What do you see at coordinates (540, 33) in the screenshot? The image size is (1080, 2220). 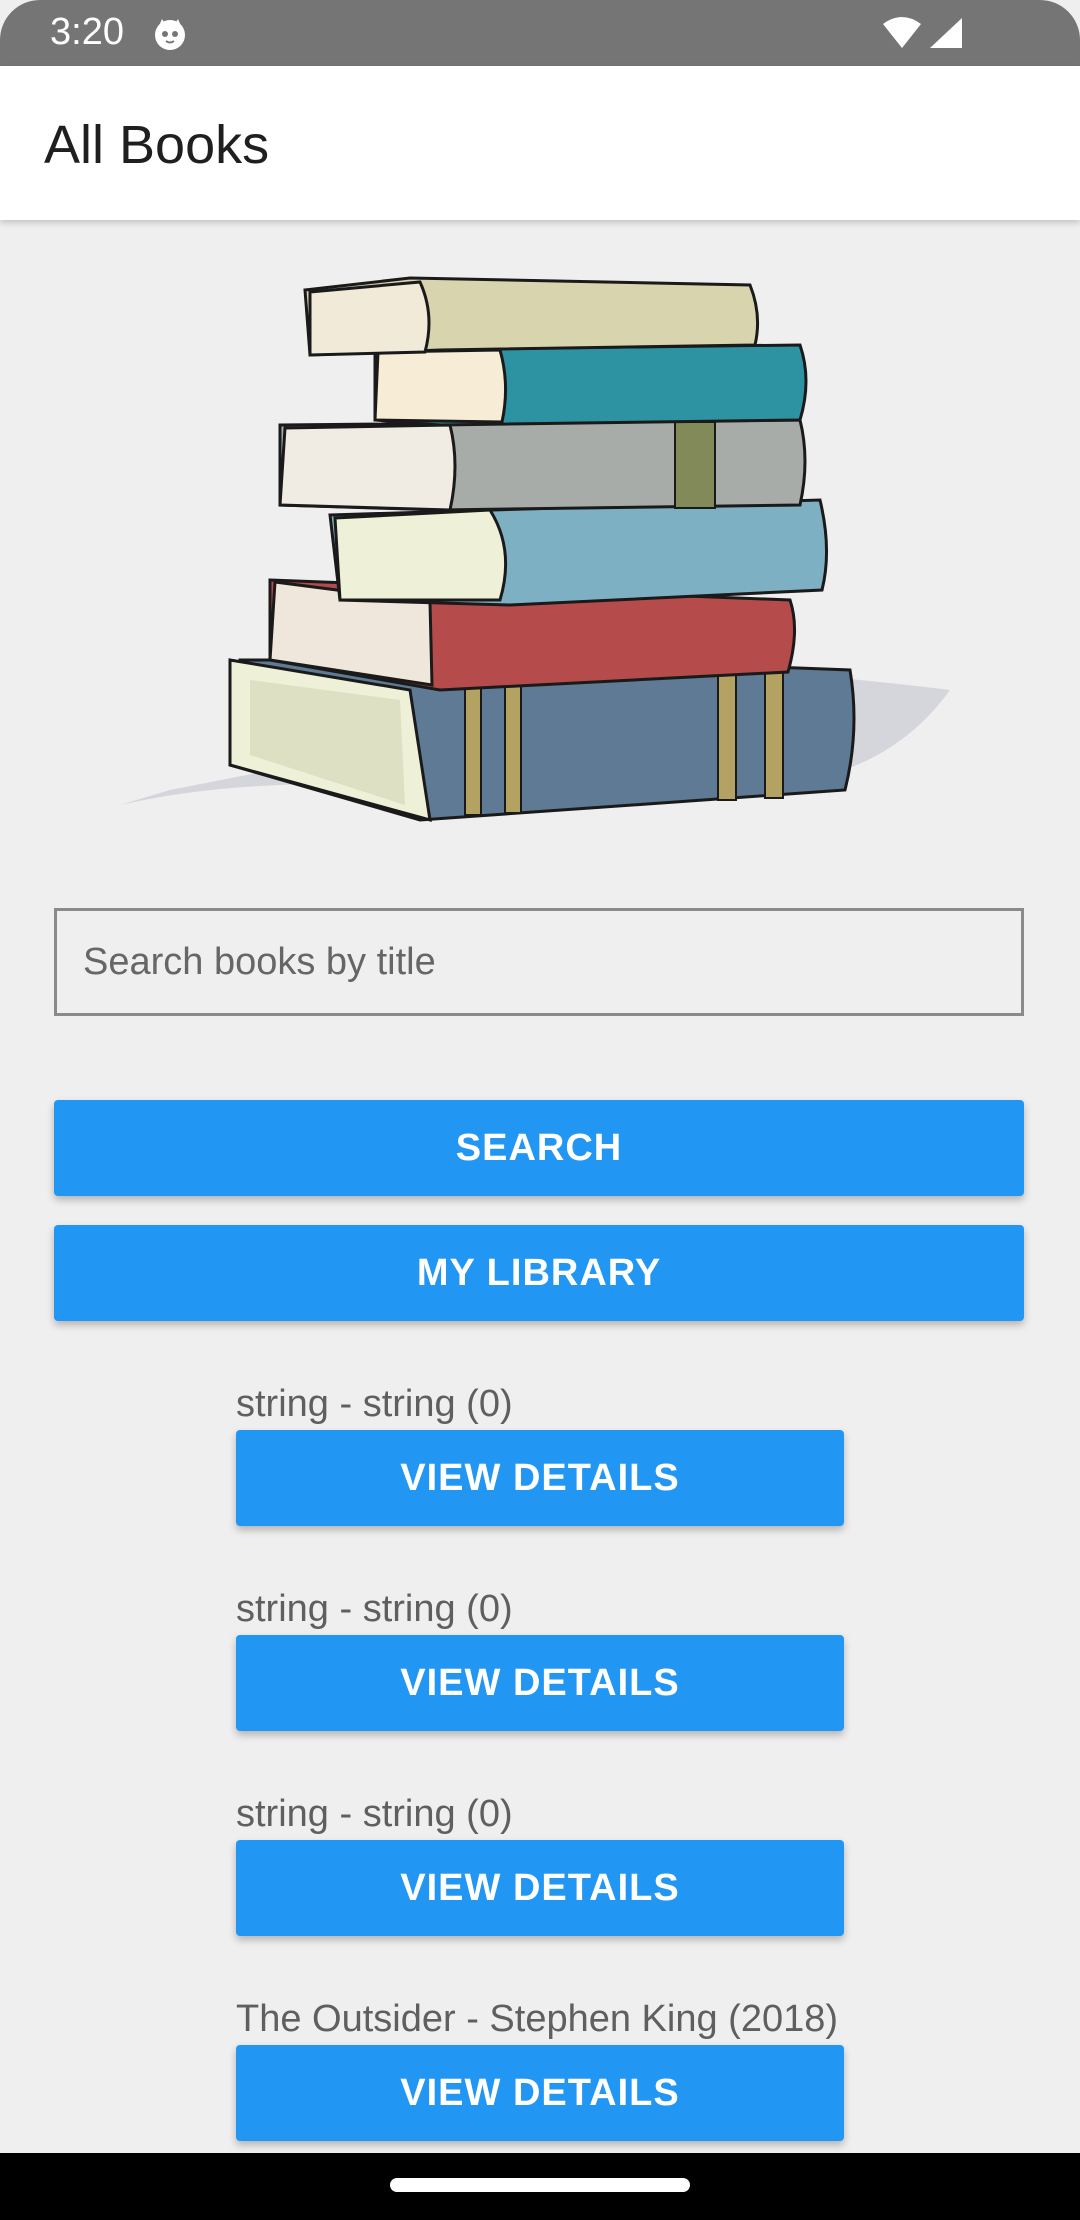 I see `status-bar: 3:20` at bounding box center [540, 33].